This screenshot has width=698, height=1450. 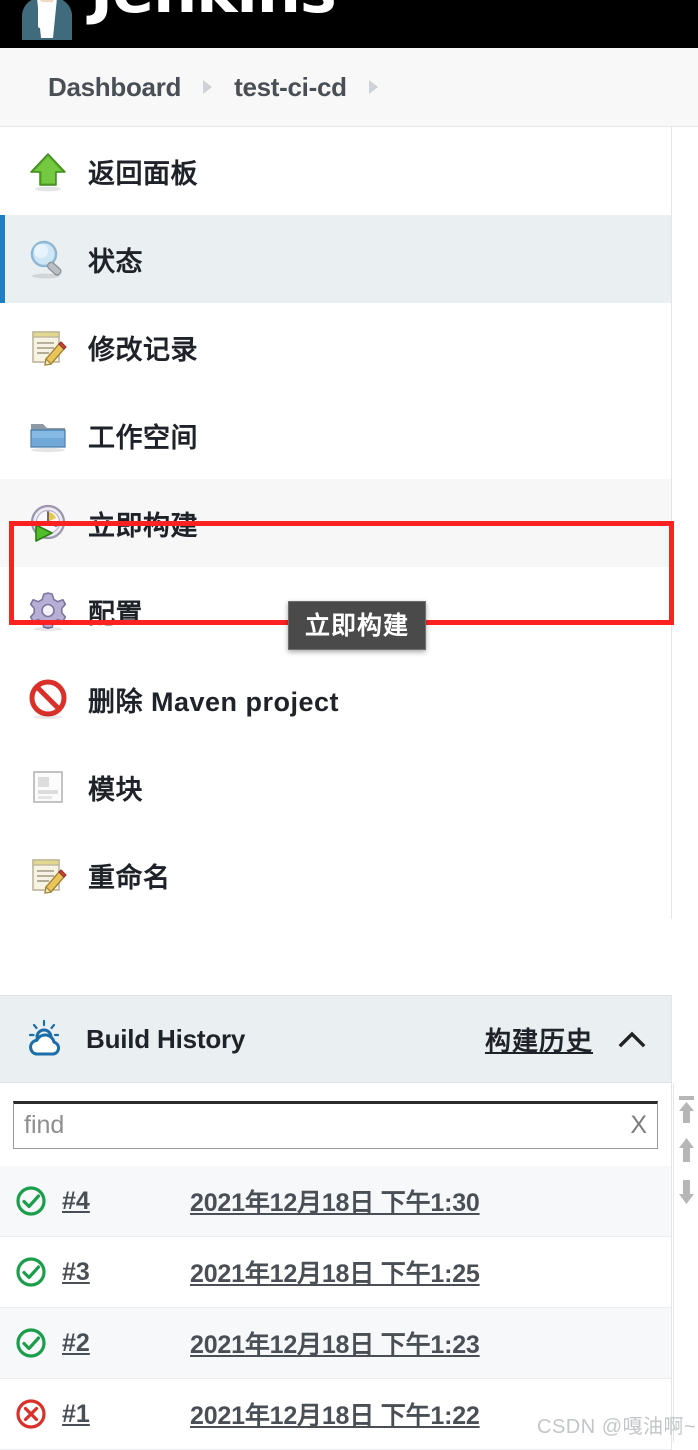 I want to click on folder-blue-icon, so click(x=48, y=435).